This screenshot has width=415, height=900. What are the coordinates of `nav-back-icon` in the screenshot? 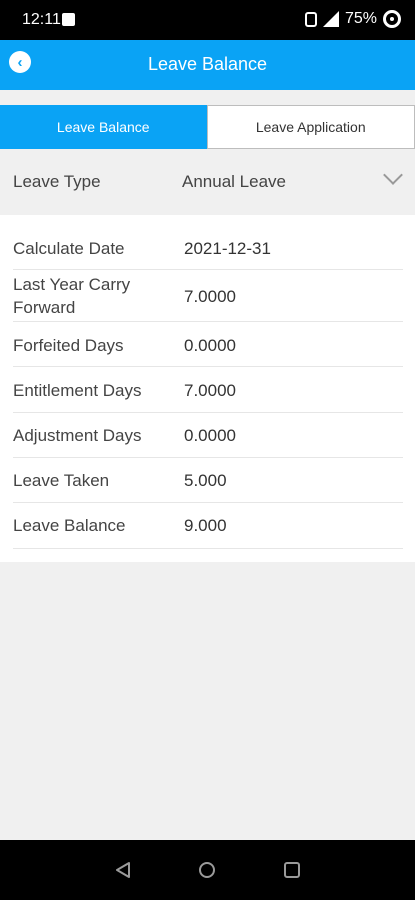 It's located at (123, 872).